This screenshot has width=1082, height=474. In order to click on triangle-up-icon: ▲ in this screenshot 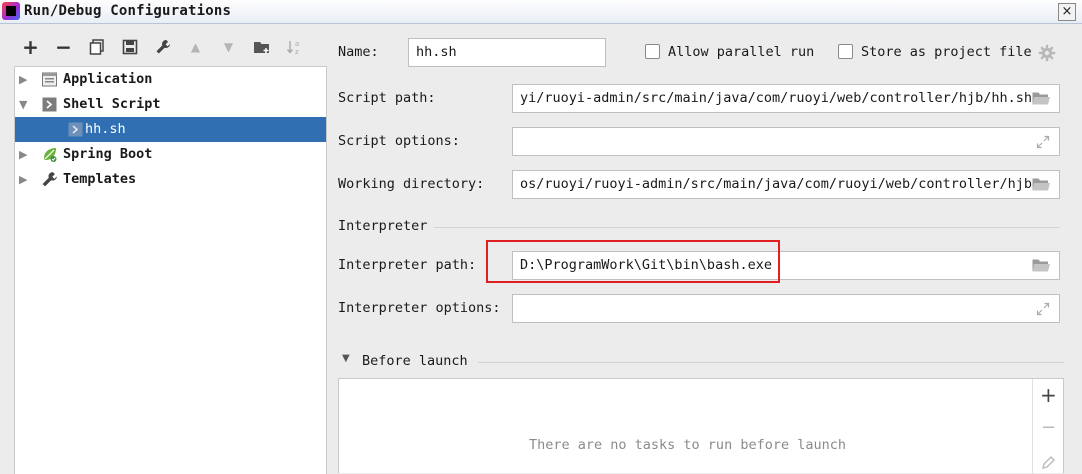, I will do `click(195, 47)`.